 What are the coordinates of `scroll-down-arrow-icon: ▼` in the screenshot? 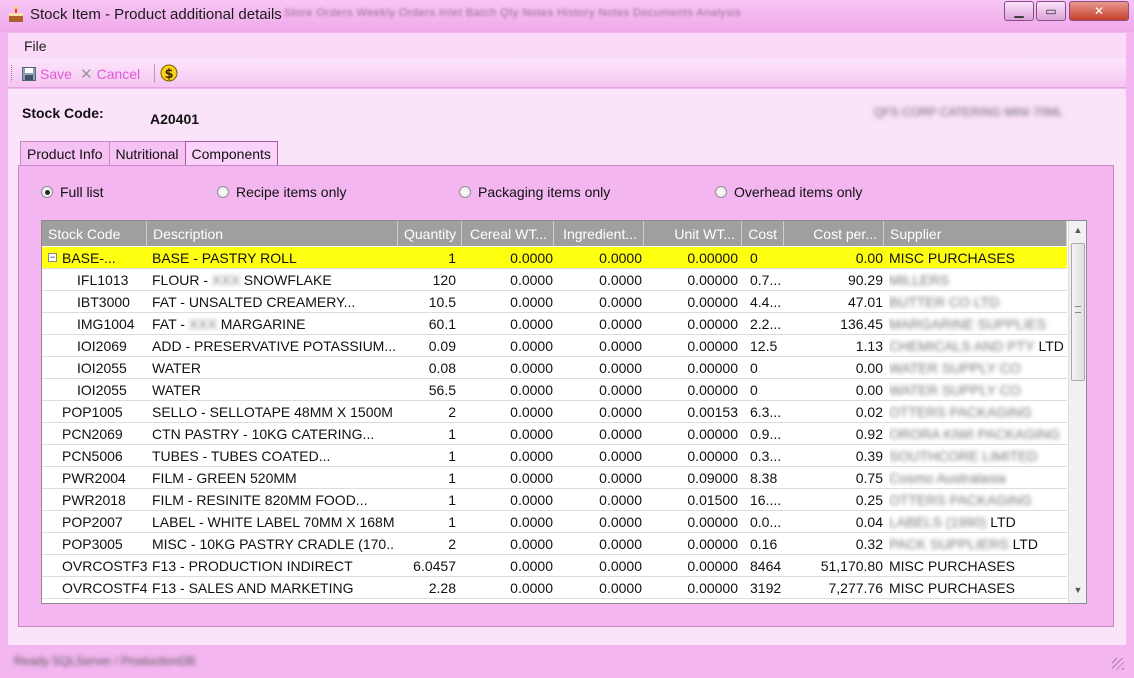 It's located at (1078, 592).